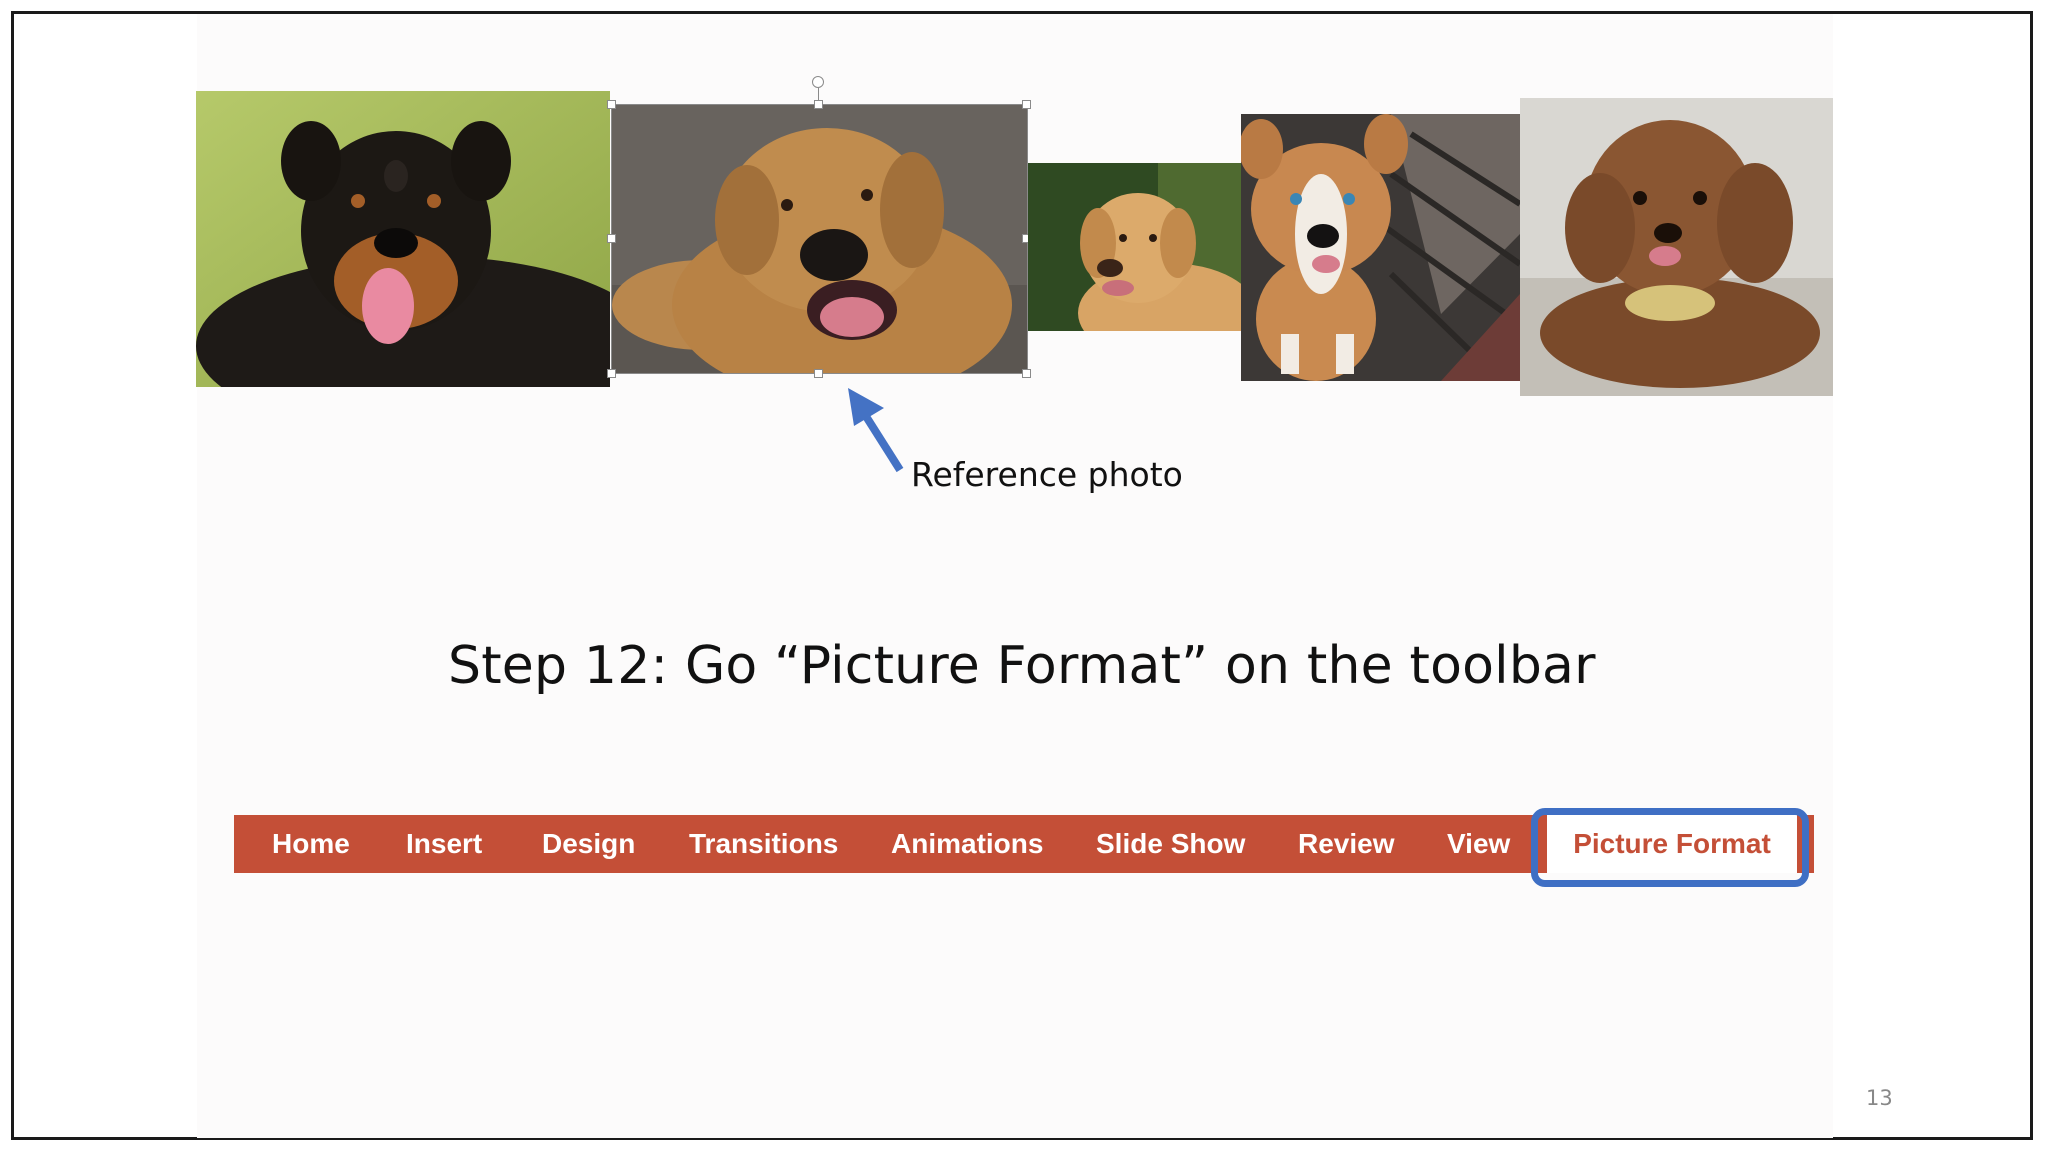 Image resolution: width=2048 pixels, height=1152 pixels. What do you see at coordinates (818, 104) in the screenshot?
I see `resize-handle-tc` at bounding box center [818, 104].